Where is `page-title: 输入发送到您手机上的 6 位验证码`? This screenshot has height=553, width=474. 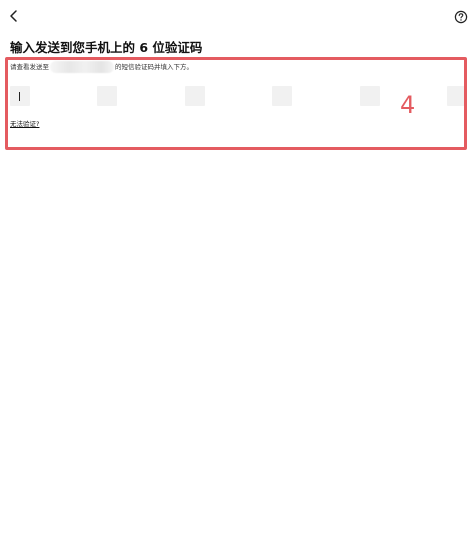
page-title: 输入发送到您手机上的 6 位验证码 is located at coordinates (106, 47).